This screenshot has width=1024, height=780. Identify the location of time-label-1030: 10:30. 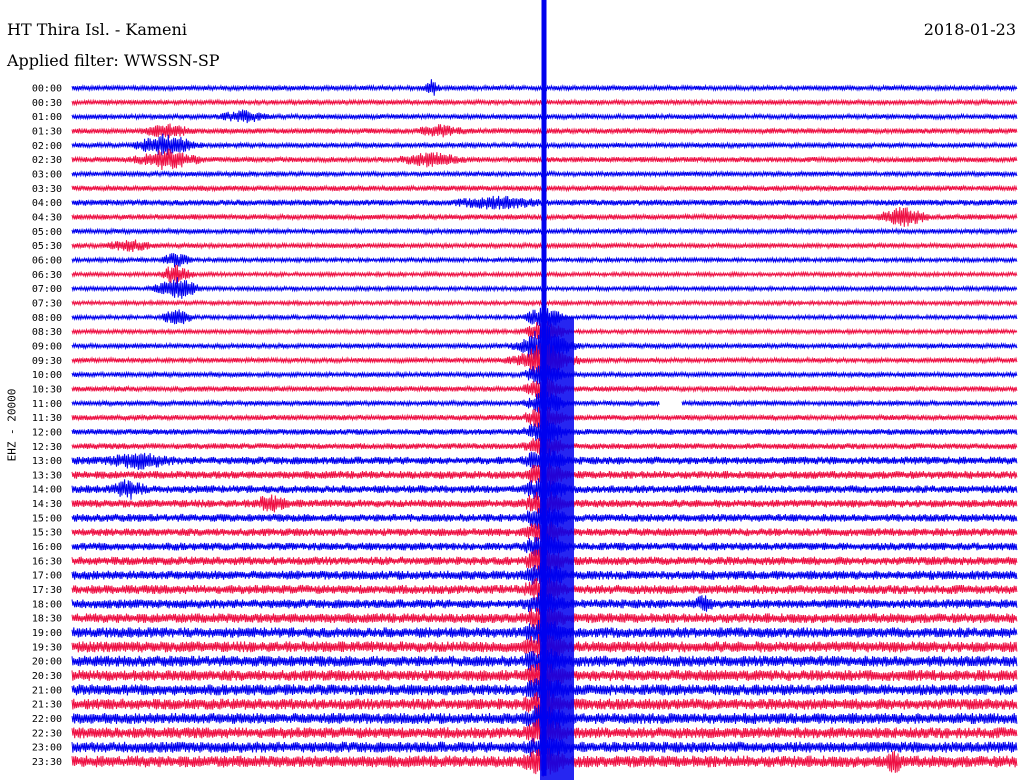
(47, 389).